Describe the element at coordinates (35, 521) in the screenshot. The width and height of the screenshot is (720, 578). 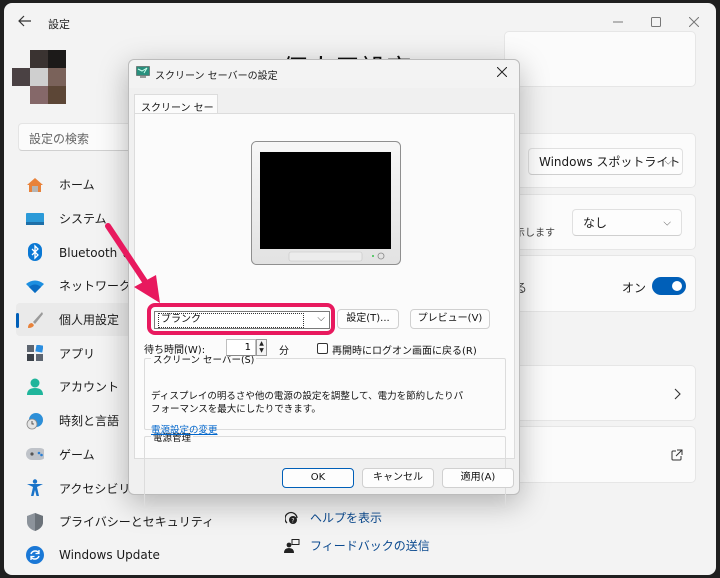
I see `shield-icon` at that location.